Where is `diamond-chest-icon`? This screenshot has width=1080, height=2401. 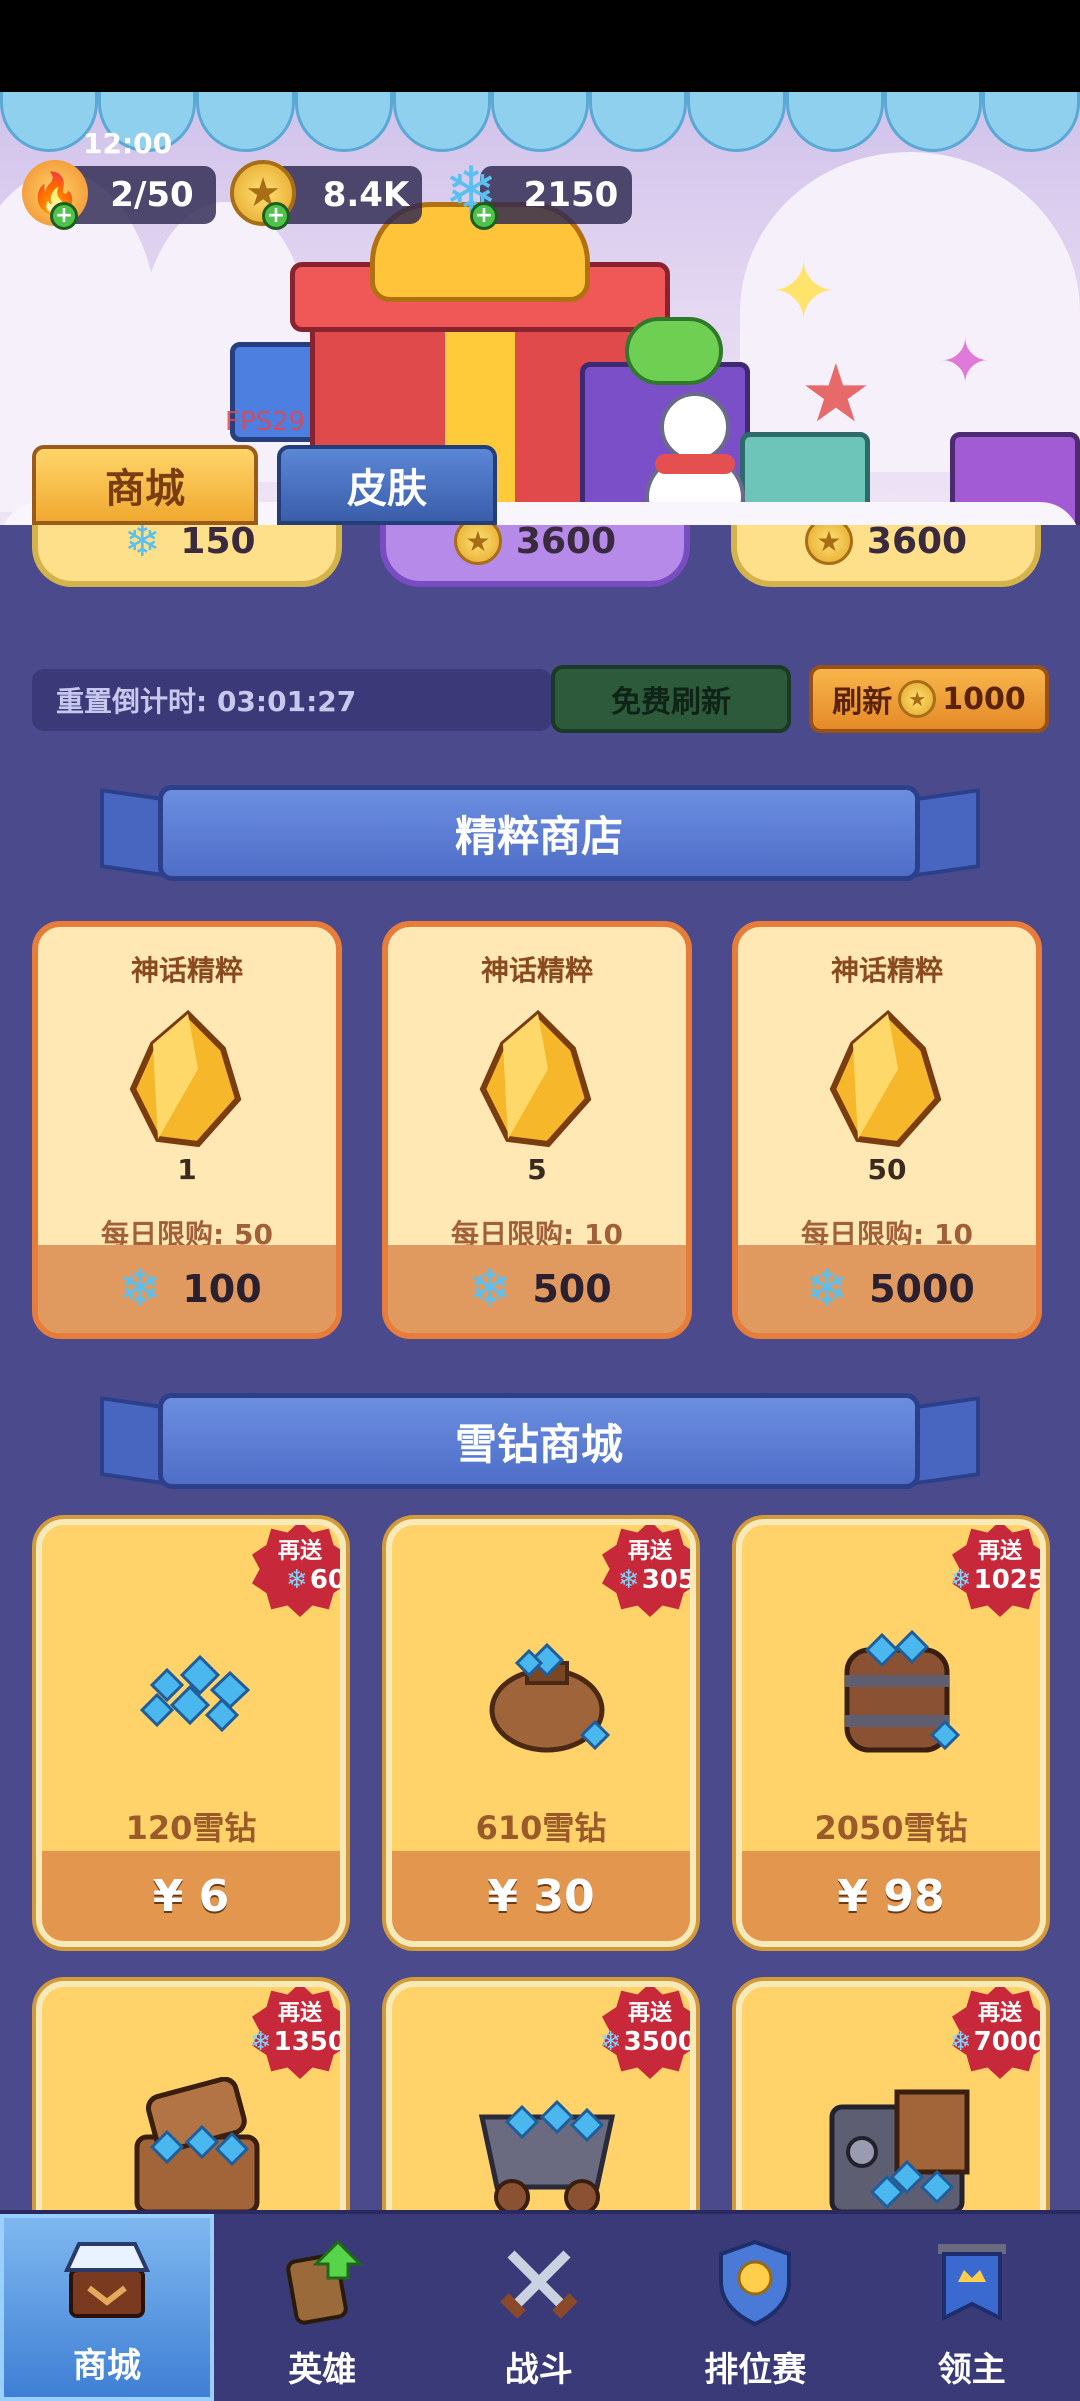
diamond-chest-icon is located at coordinates (197, 2143).